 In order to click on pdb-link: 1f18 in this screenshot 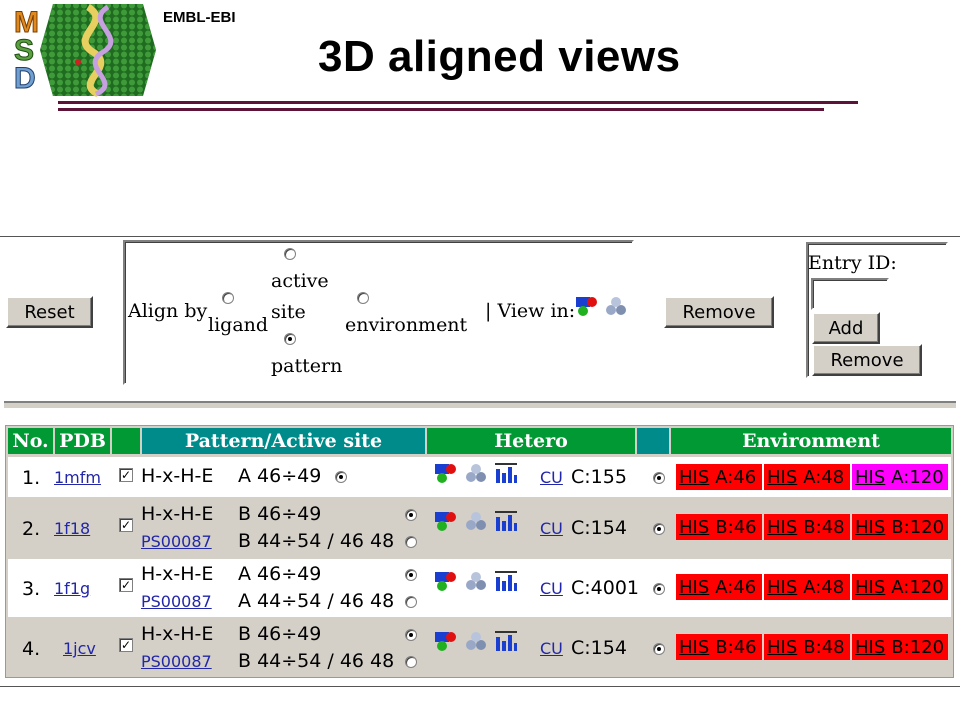, I will do `click(72, 528)`.